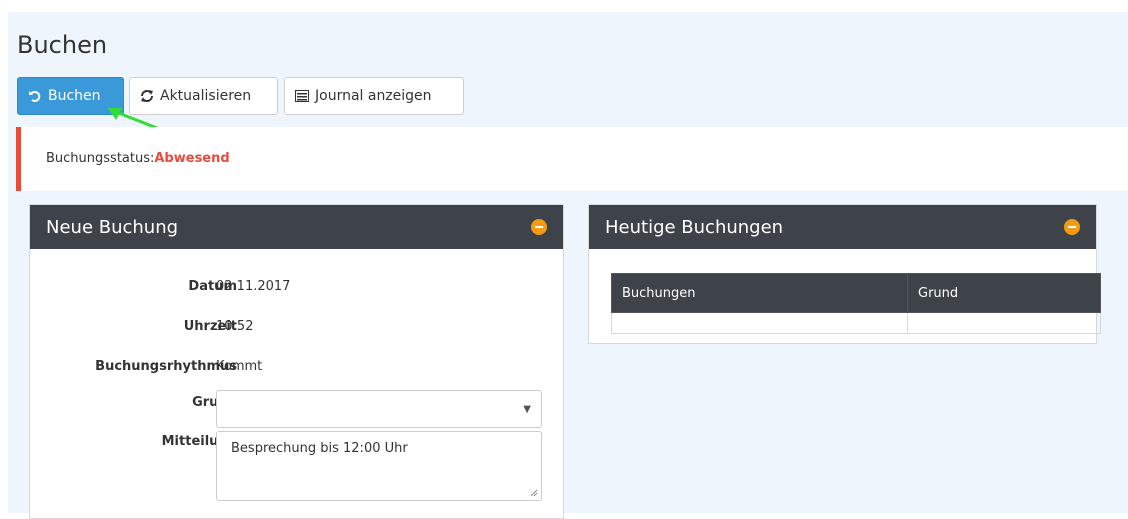  What do you see at coordinates (62, 45) in the screenshot?
I see `page-title: Buchen` at bounding box center [62, 45].